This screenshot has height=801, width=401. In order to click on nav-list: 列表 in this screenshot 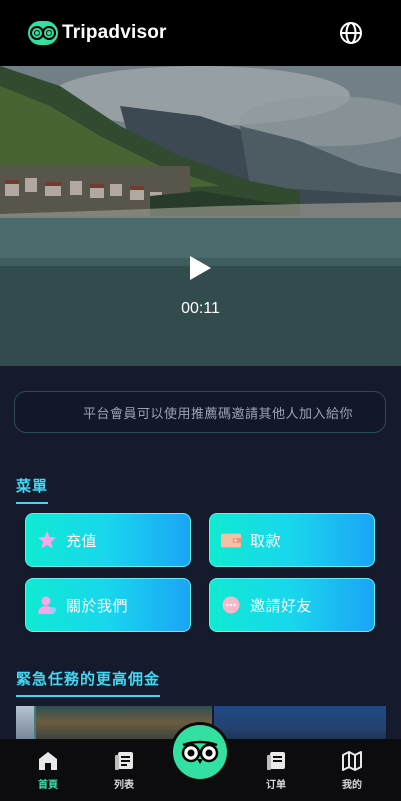, I will do `click(124, 770)`.